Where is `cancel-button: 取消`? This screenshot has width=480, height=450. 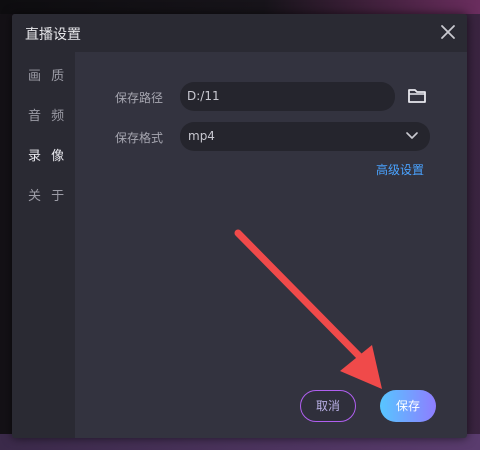 cancel-button: 取消 is located at coordinates (328, 406).